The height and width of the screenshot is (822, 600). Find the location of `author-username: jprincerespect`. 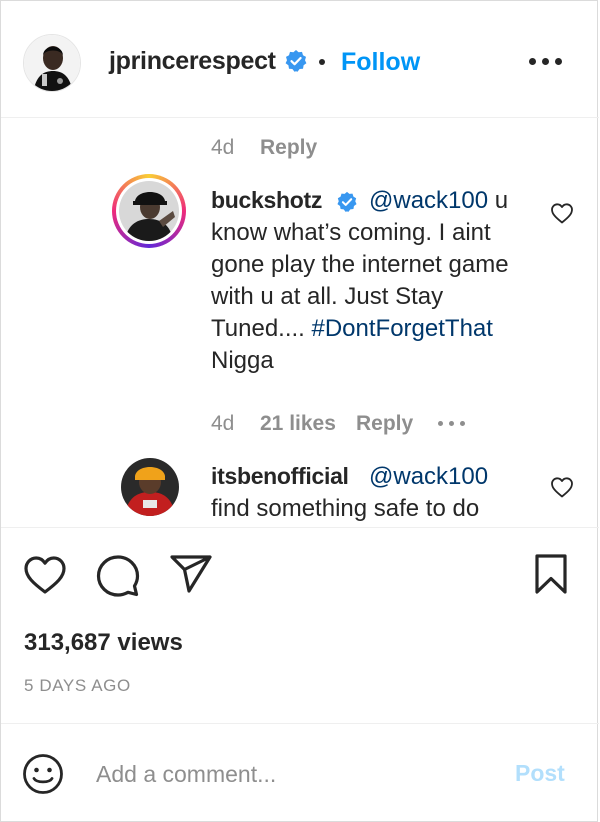

author-username: jprincerespect is located at coordinates (192, 61).